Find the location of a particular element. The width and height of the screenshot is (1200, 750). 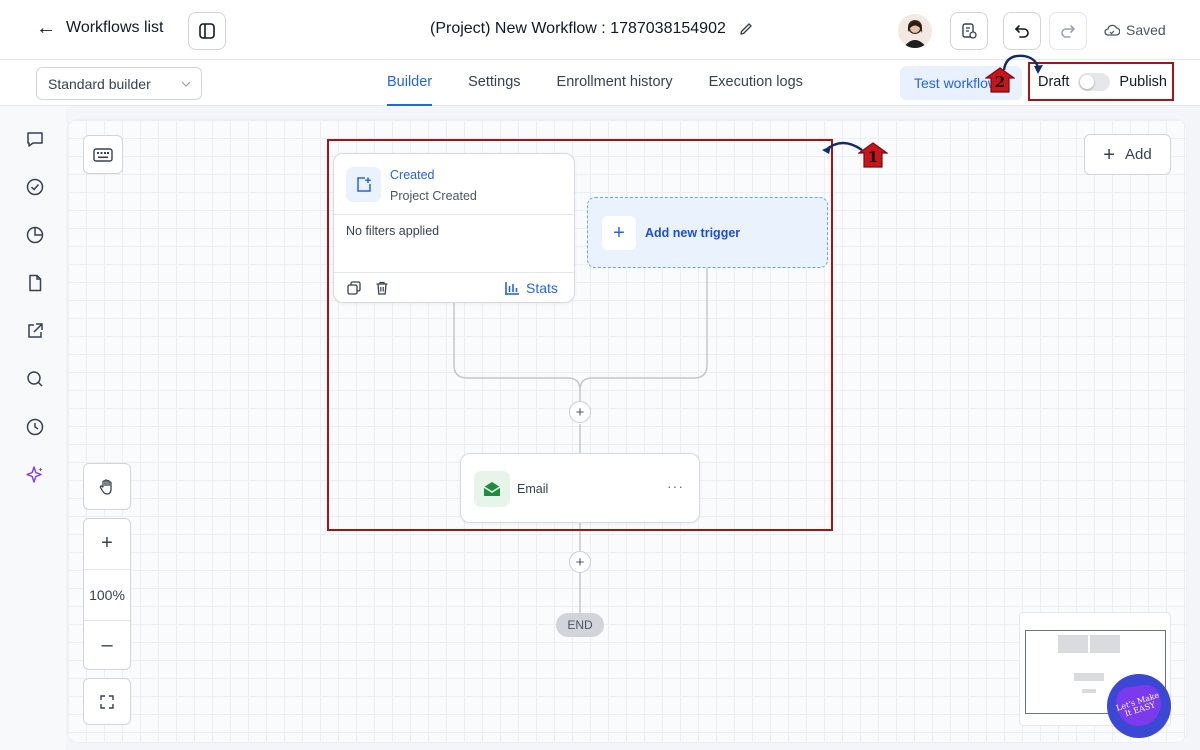

copy-icon is located at coordinates (354, 288).